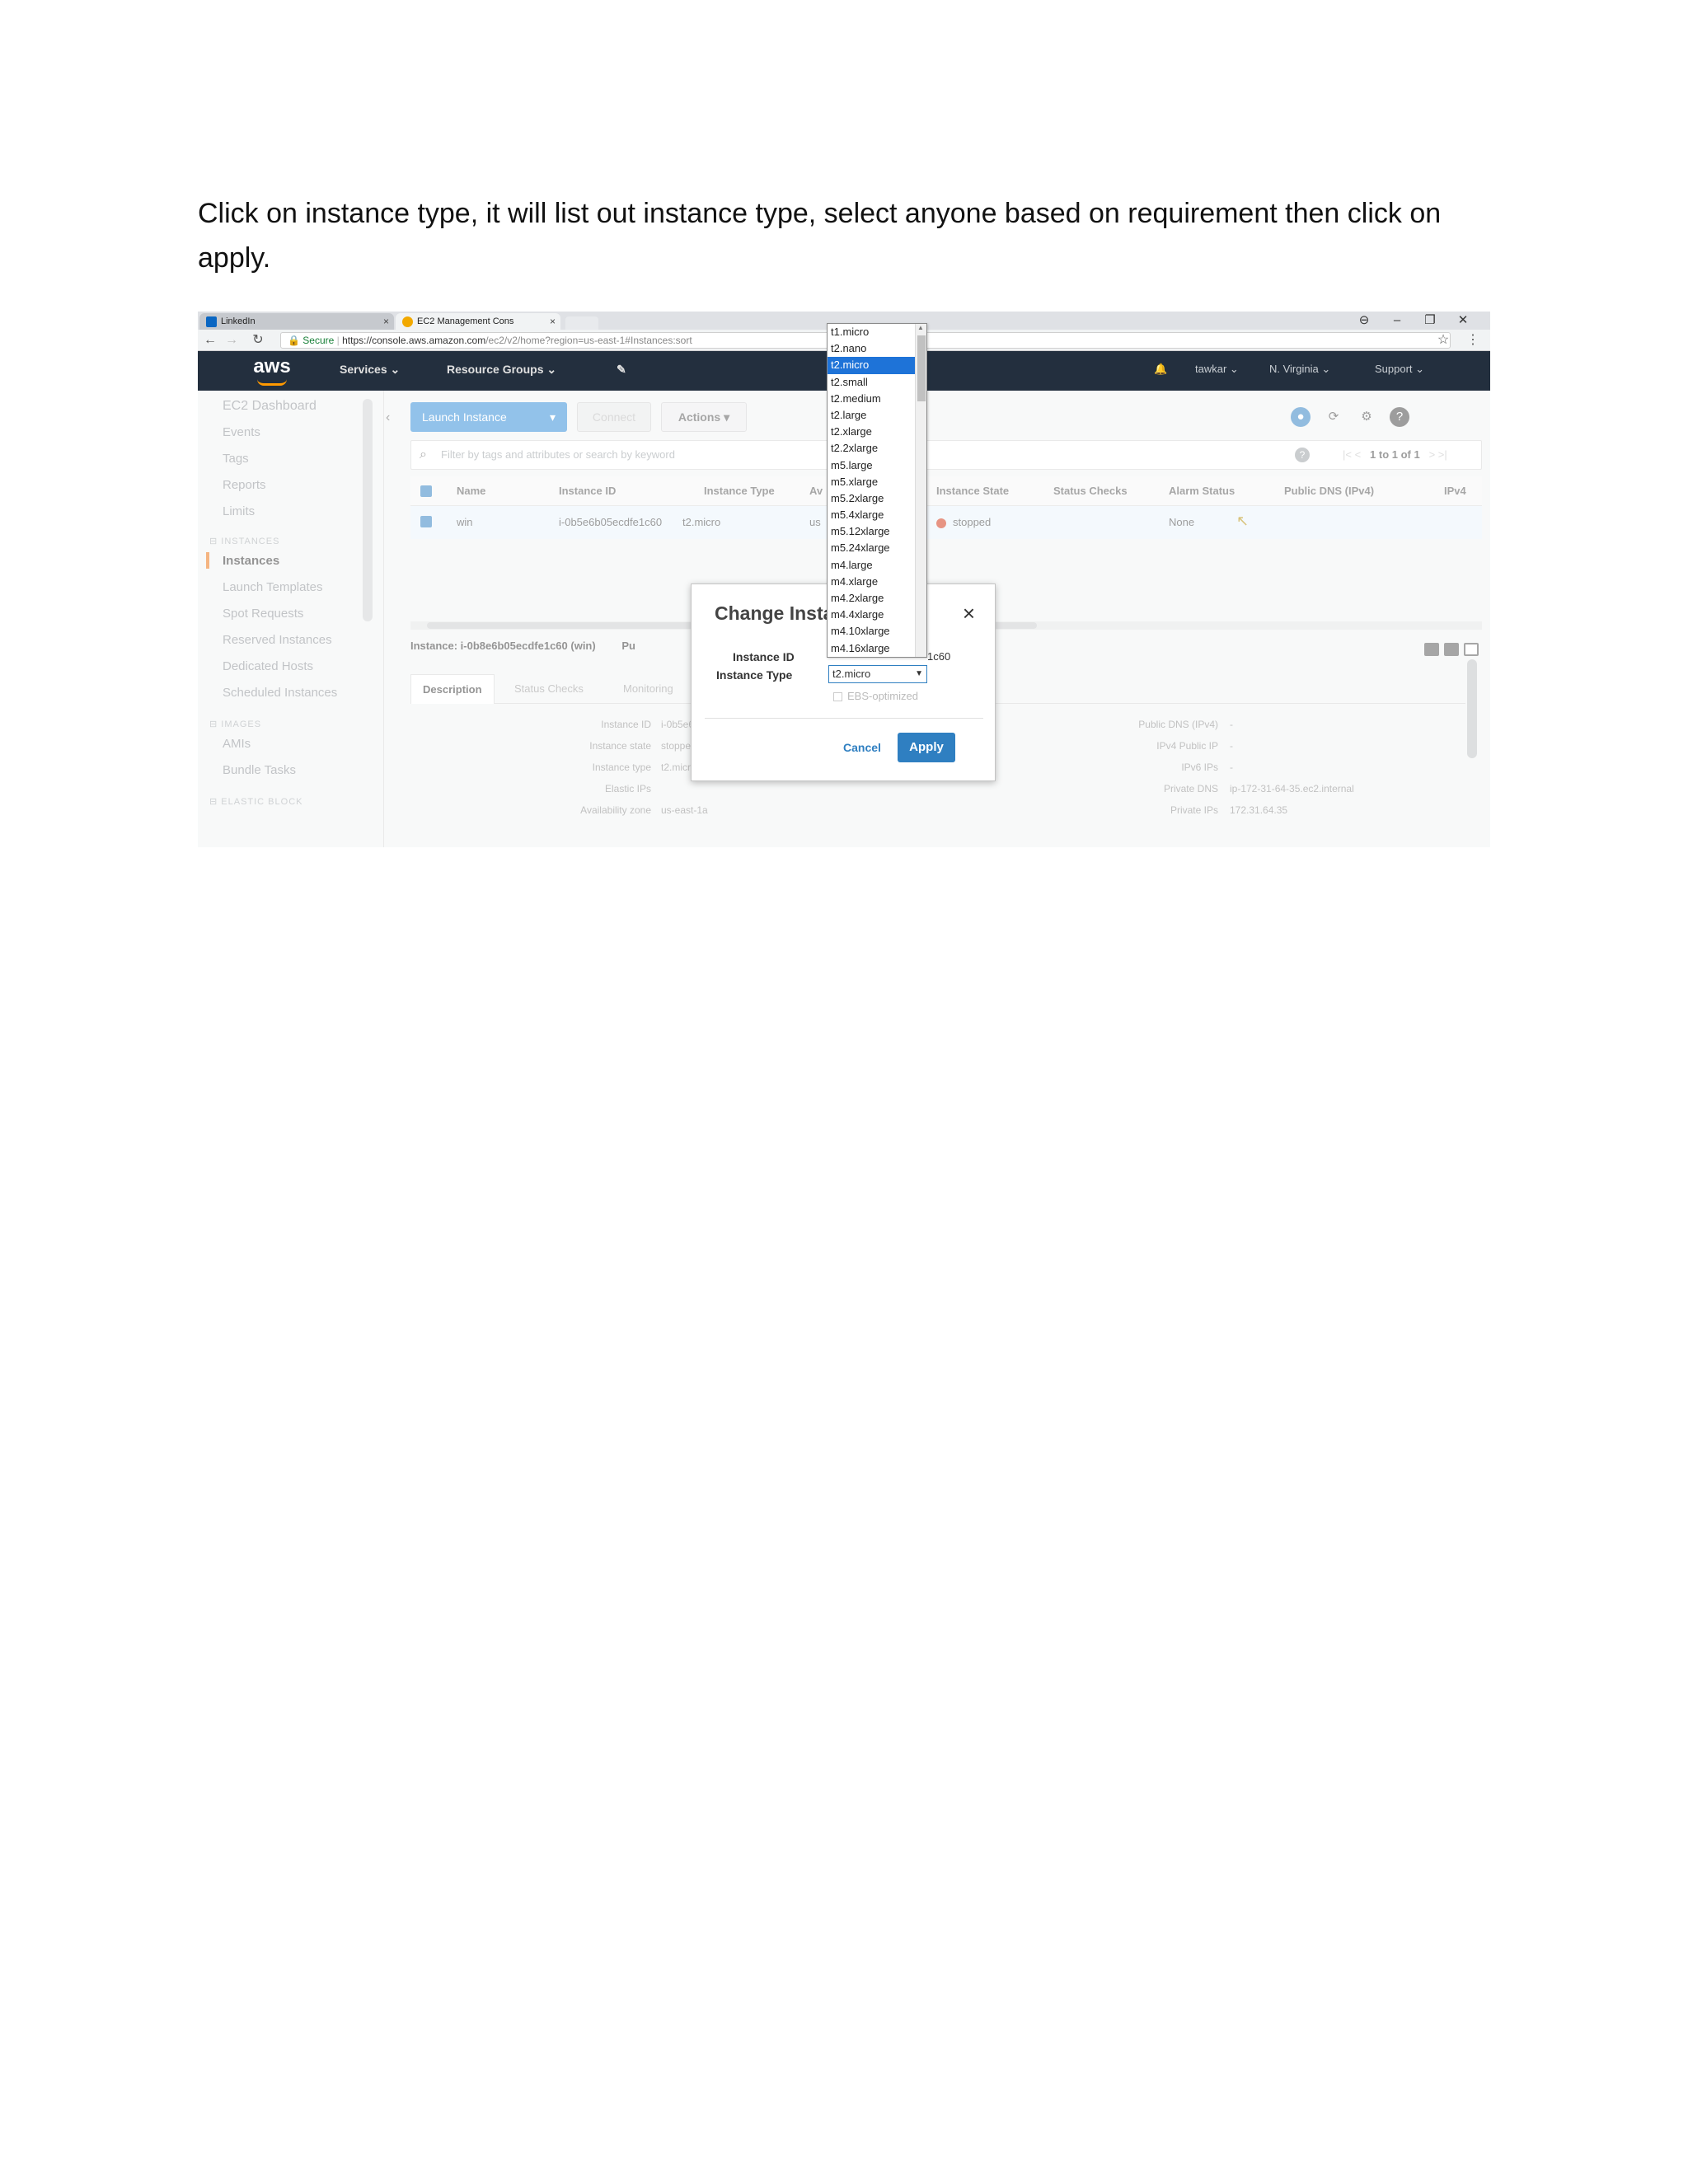  I want to click on dropdown-option: t2.nano, so click(877, 348).